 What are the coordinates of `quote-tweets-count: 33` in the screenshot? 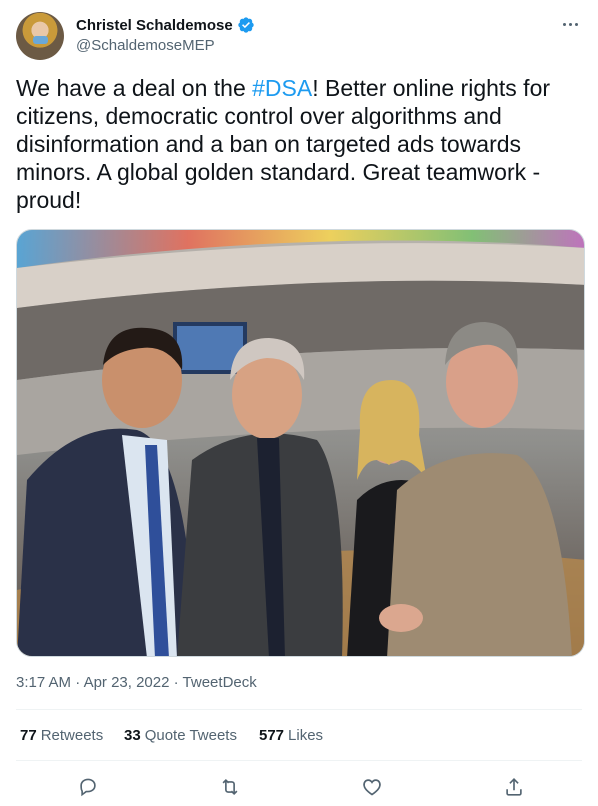 It's located at (132, 735).